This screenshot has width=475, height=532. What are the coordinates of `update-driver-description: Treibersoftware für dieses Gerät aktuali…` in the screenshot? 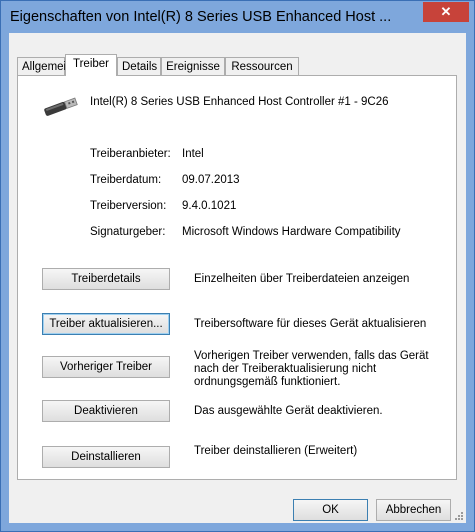 It's located at (310, 324).